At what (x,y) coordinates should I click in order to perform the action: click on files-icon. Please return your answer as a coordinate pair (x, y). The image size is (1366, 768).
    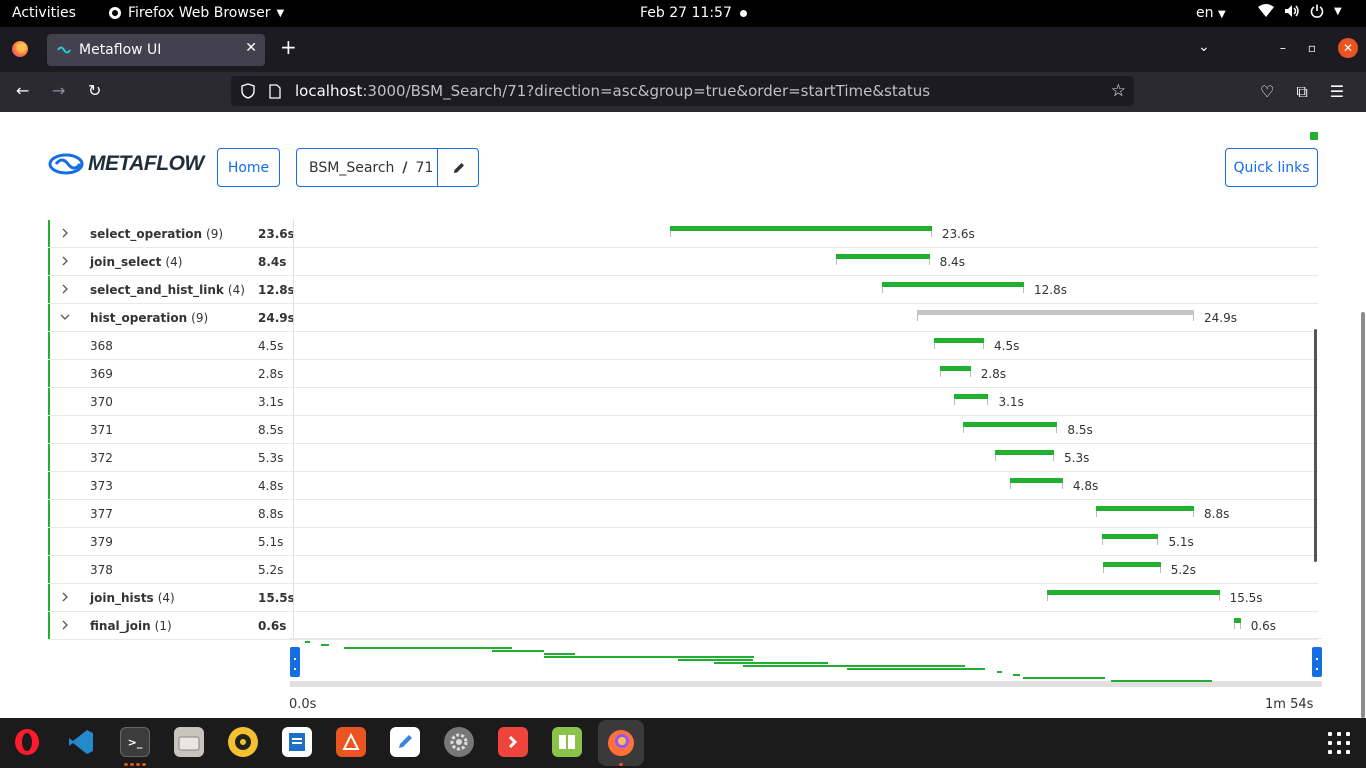
    Looking at the image, I should click on (189, 742).